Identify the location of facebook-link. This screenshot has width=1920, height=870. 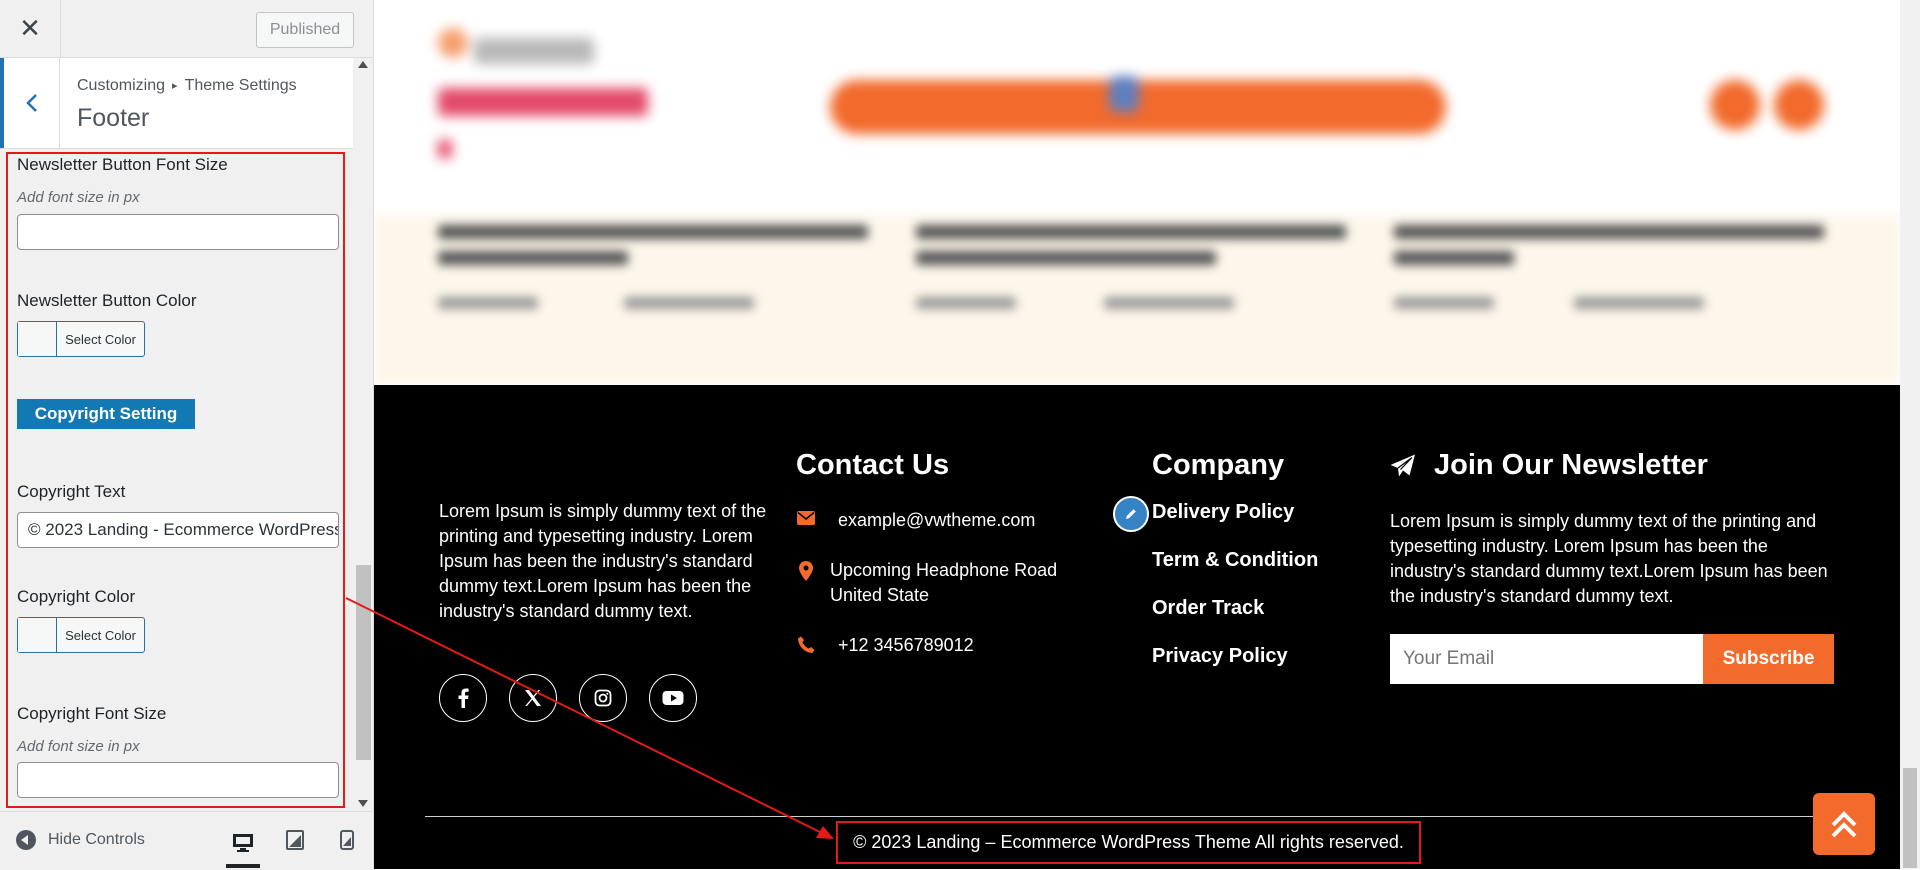
(463, 698).